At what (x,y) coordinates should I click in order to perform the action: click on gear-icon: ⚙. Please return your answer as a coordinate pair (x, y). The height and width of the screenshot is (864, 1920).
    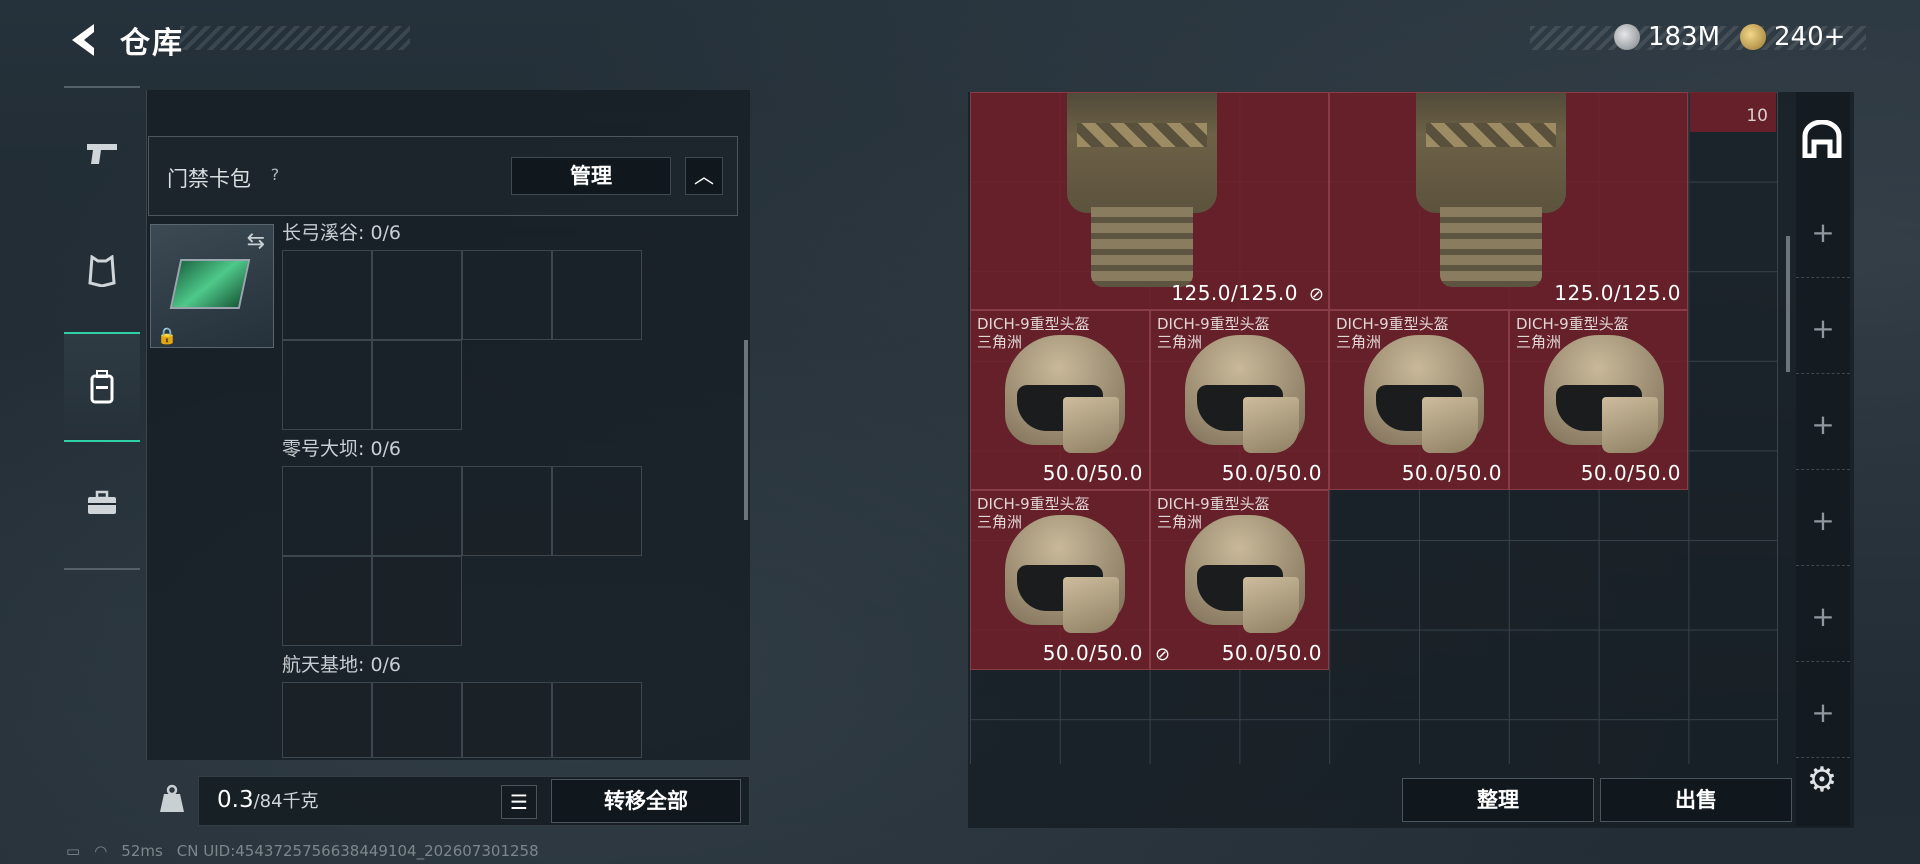
    Looking at the image, I should click on (1822, 780).